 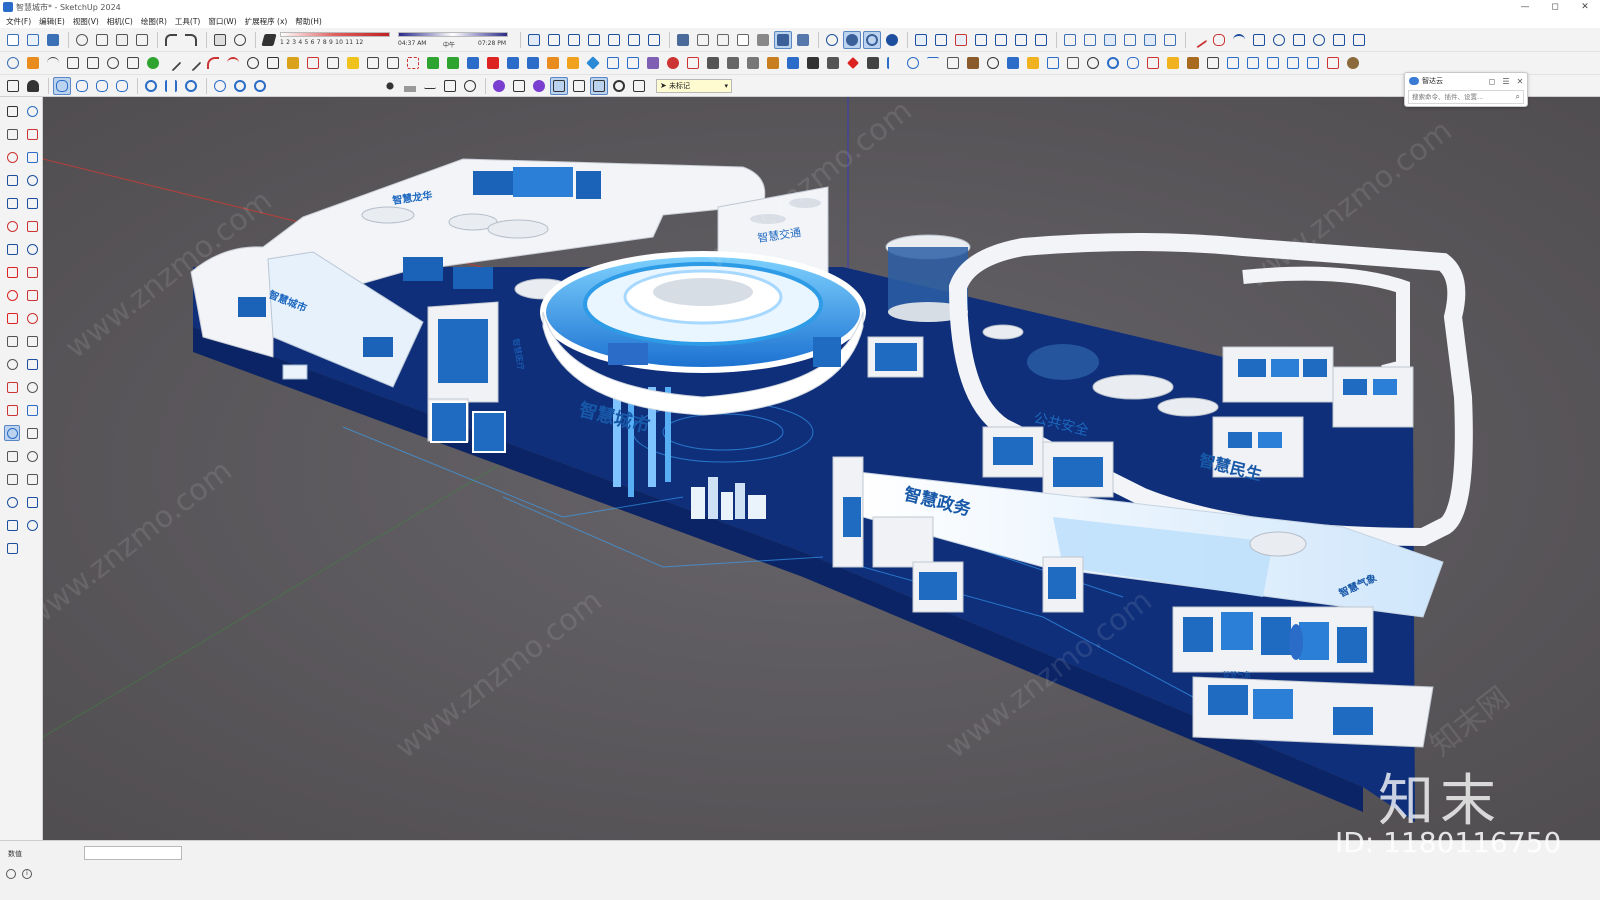 I want to click on scale-tool-icon, so click(x=12, y=318).